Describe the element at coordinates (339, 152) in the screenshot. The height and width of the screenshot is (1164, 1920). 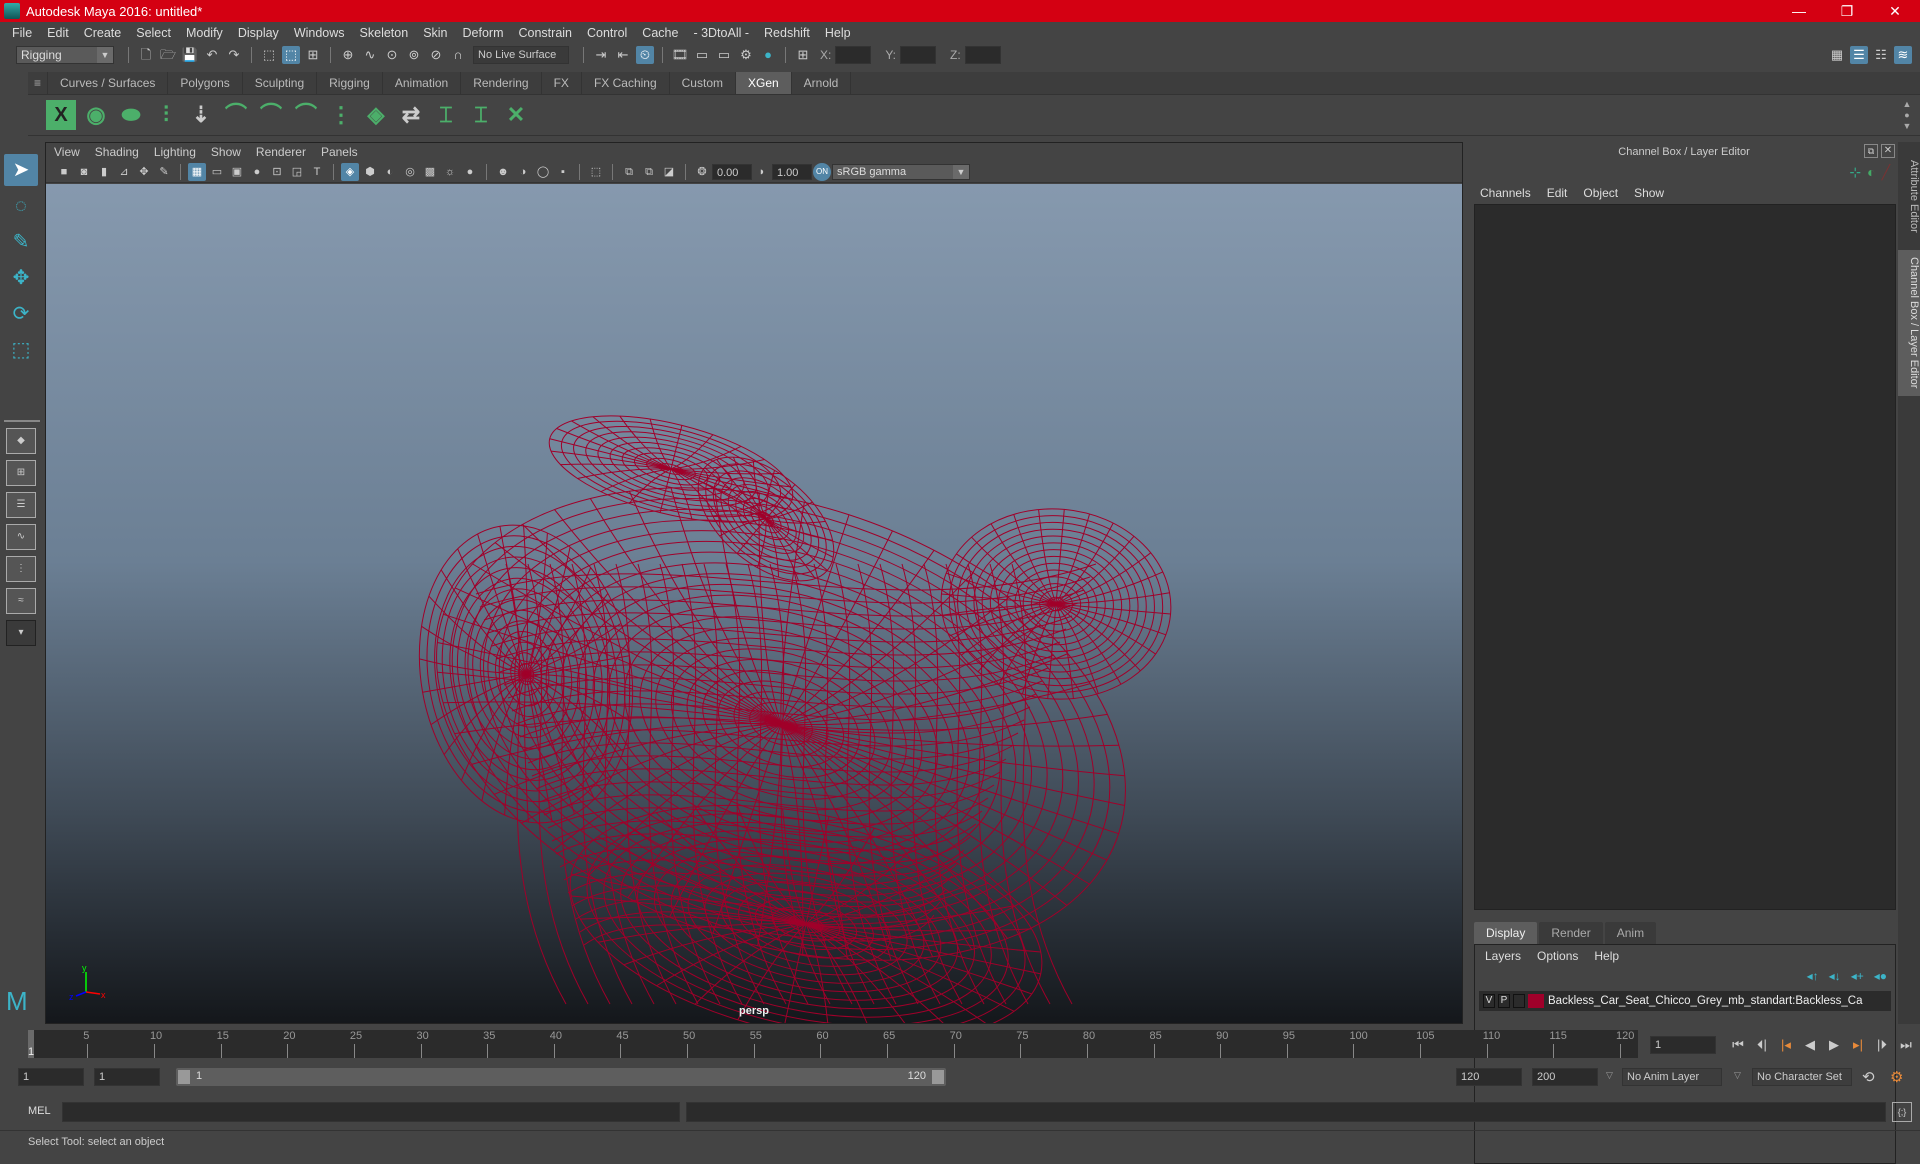
I see `vp-menu-panels: Panels` at that location.